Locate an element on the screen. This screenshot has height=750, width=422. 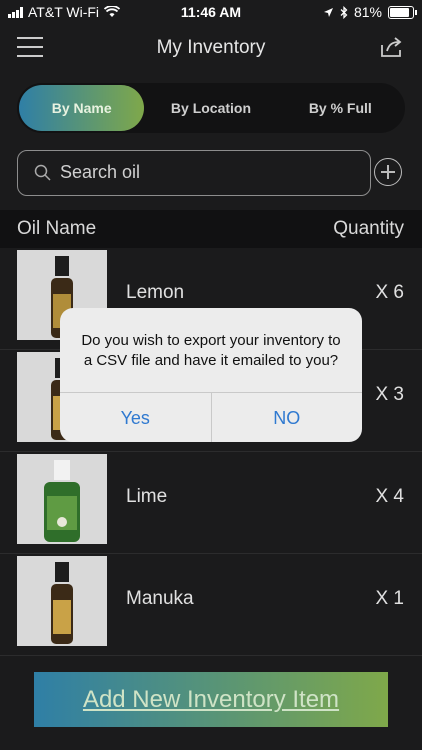
nav-bar: My Inventory is located at coordinates (211, 48).